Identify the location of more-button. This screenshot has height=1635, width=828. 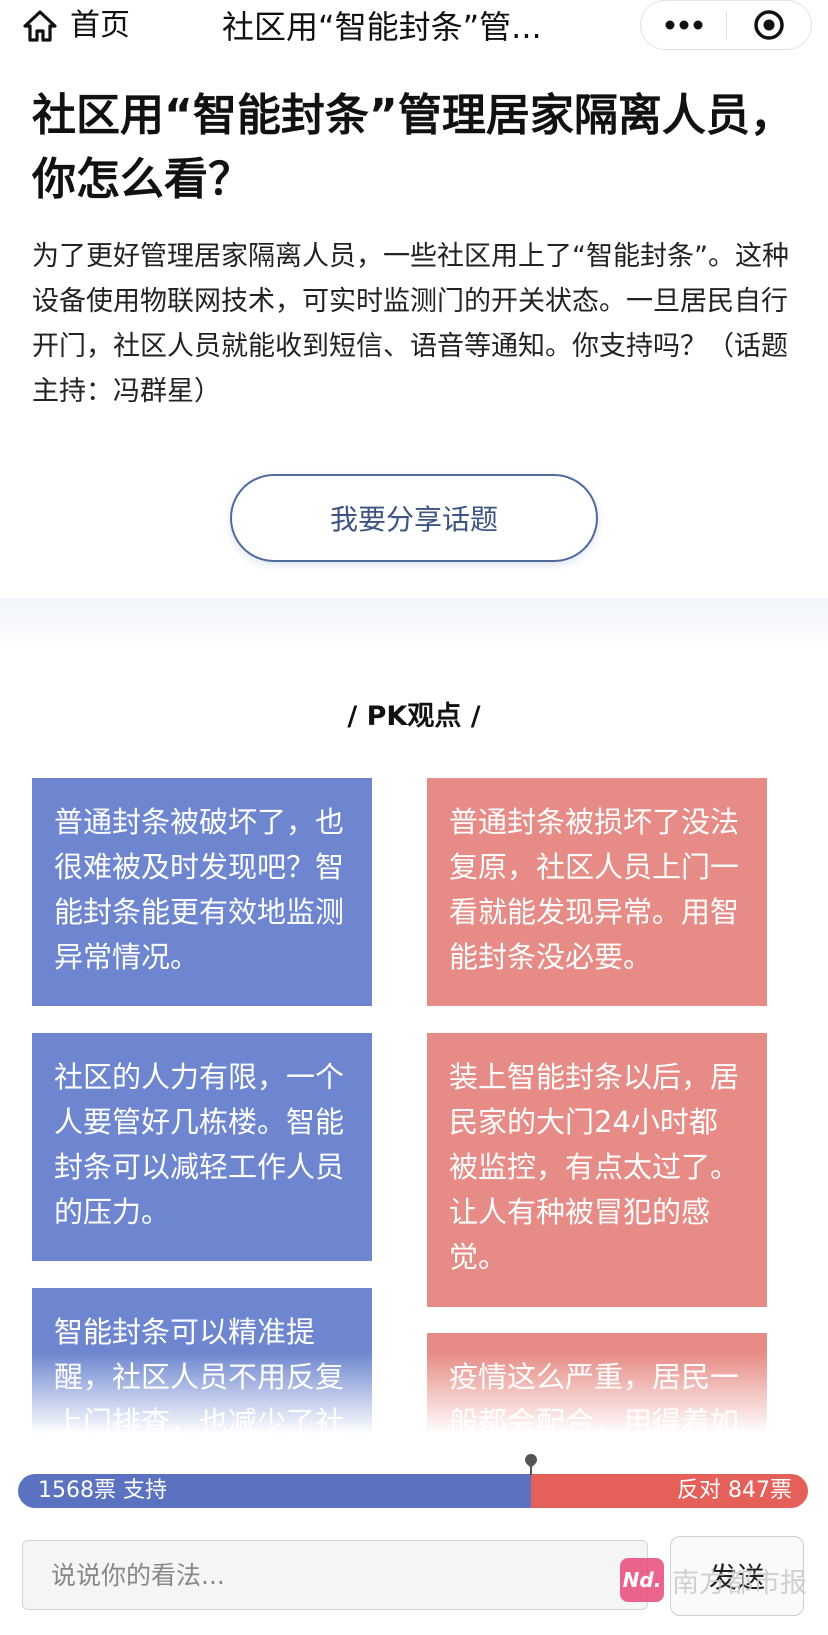
(683, 25).